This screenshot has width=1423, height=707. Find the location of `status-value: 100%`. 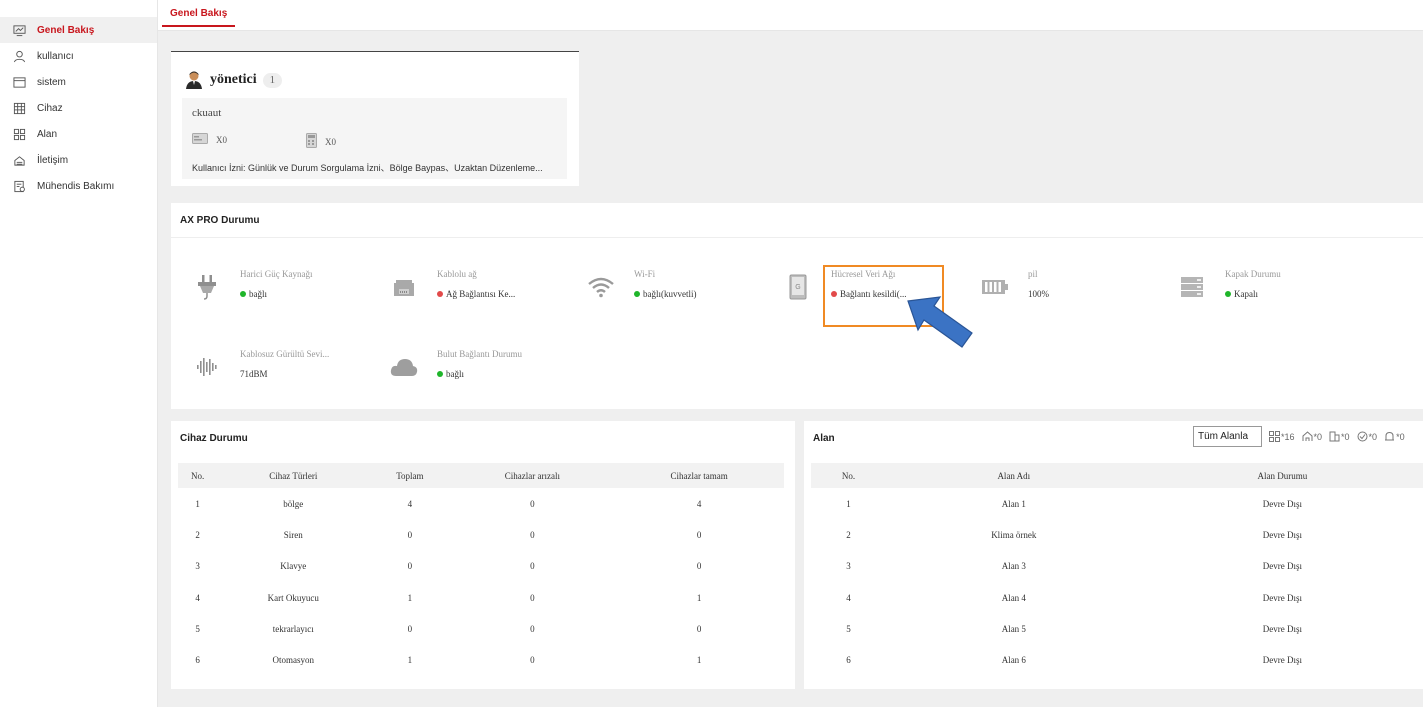

status-value: 100% is located at coordinates (1038, 294).